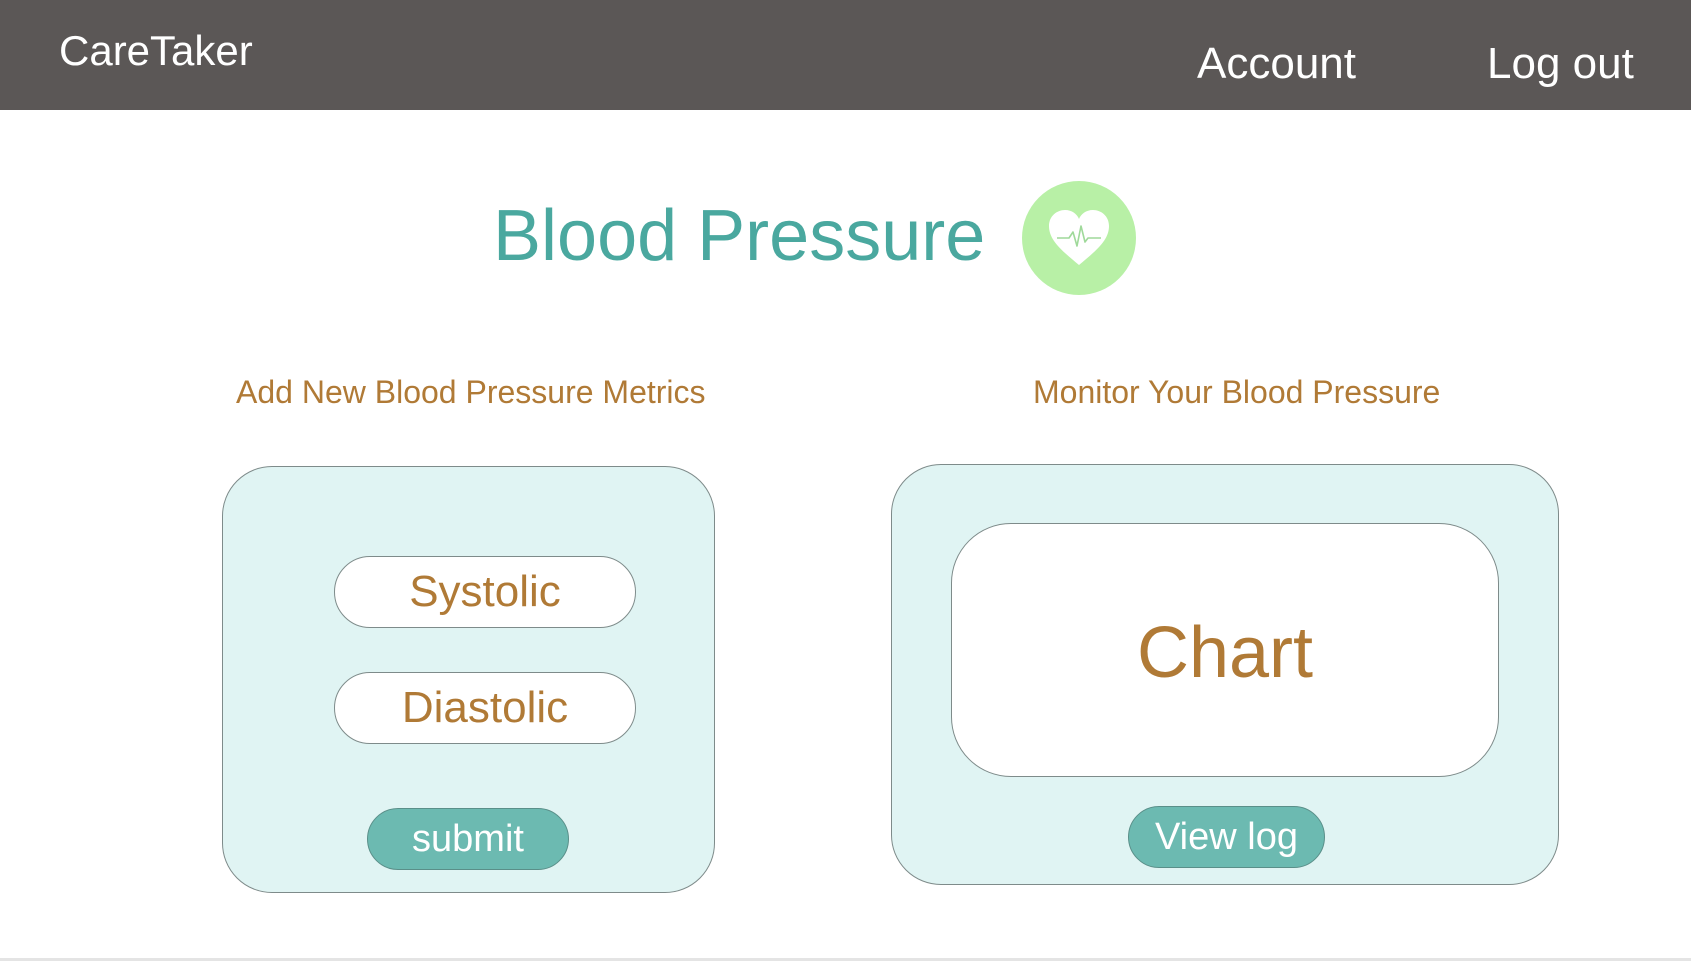  Describe the element at coordinates (156, 51) in the screenshot. I see `app-brand: CareTaker` at that location.